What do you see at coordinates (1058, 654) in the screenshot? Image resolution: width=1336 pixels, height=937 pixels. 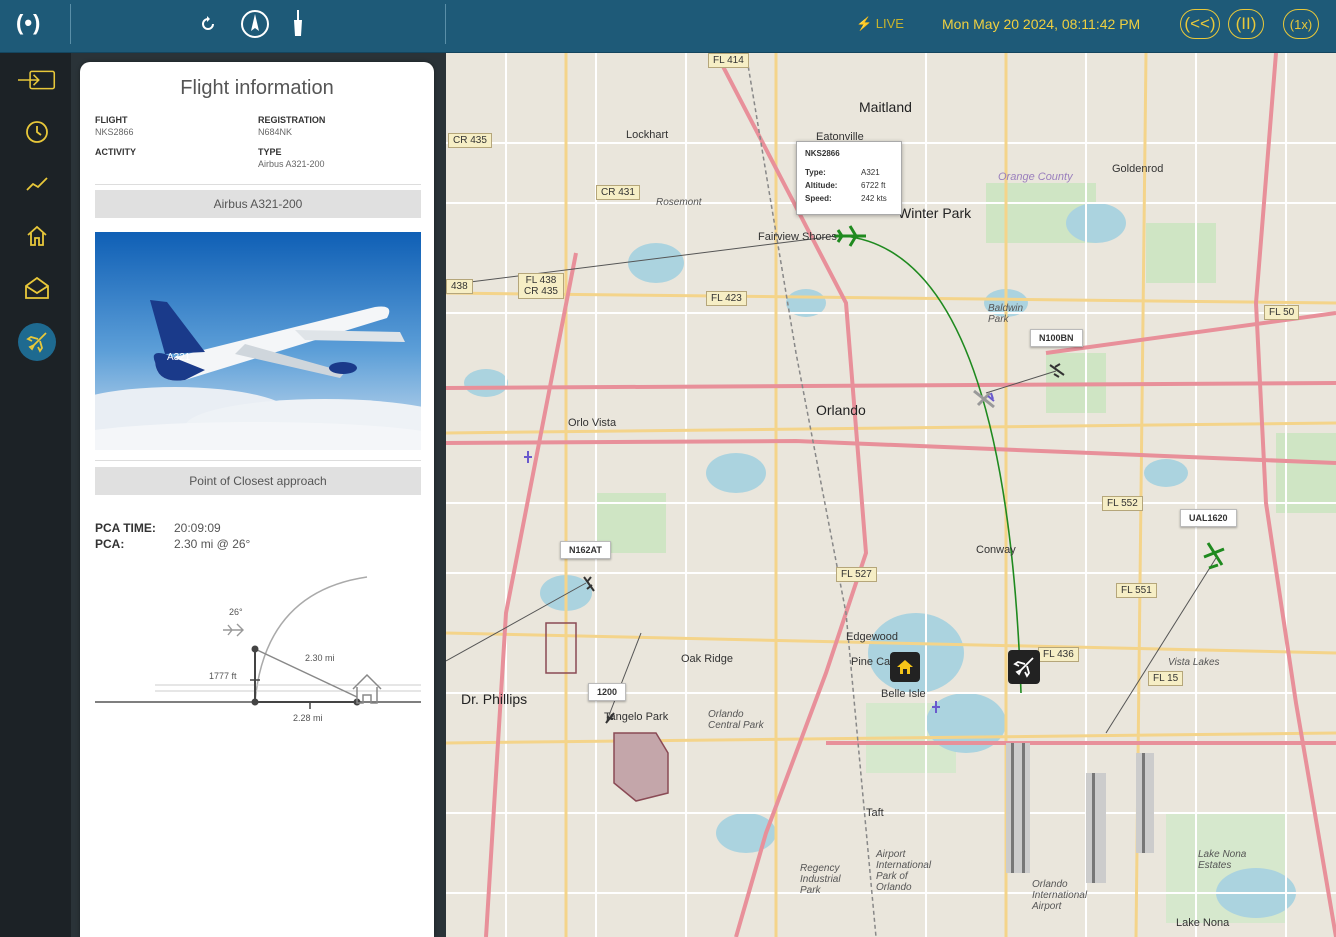 I see `route-label: FL 436` at bounding box center [1058, 654].